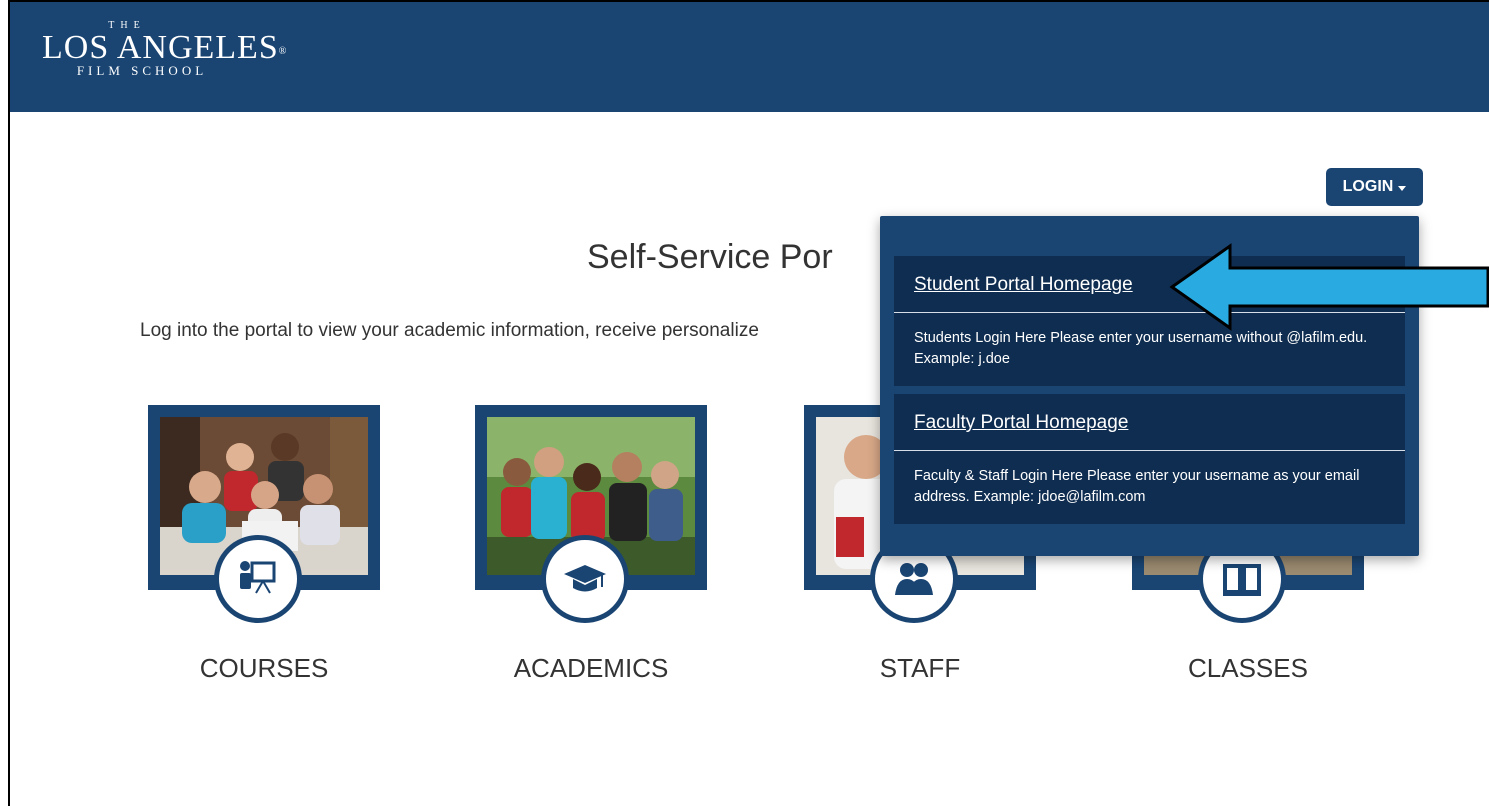 This screenshot has width=1489, height=806. I want to click on presentation-icon, so click(258, 579).